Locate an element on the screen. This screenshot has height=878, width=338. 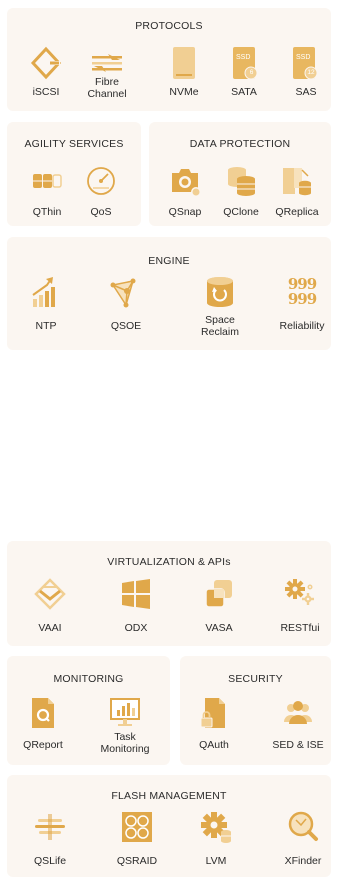
sas-ssd-icon: SSD 12 is located at coordinates (306, 63).